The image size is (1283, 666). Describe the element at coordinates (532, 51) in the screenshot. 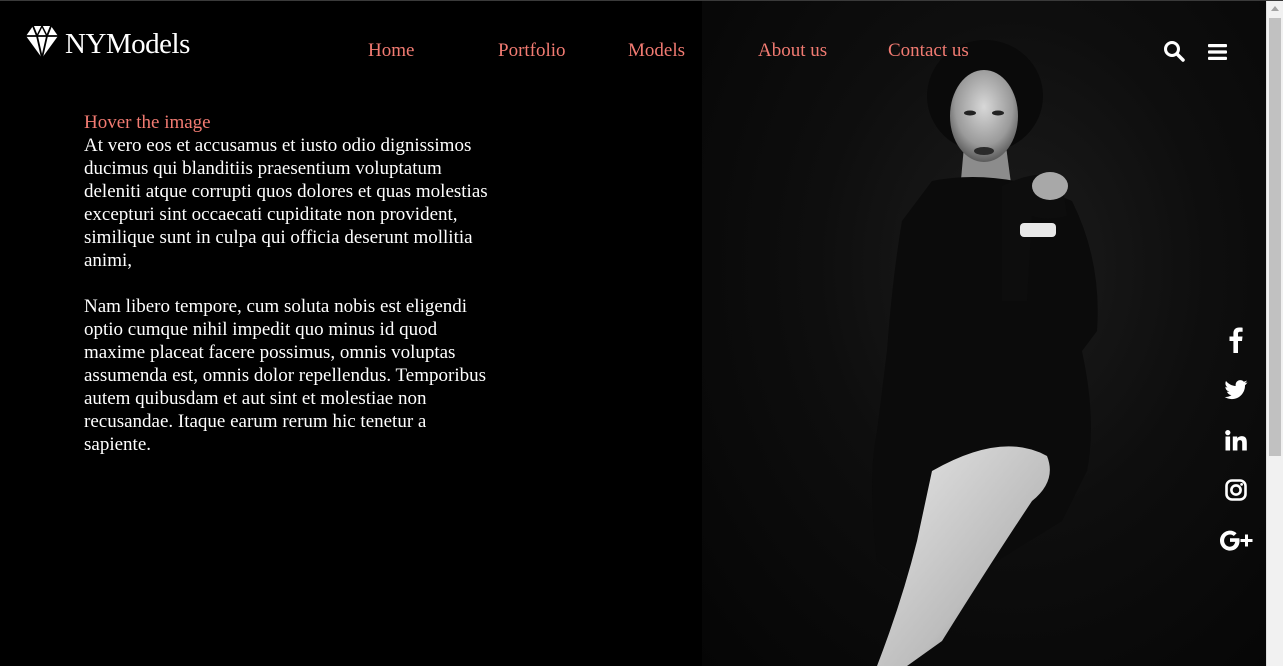

I see `nav-portfolio: Portfolio` at that location.